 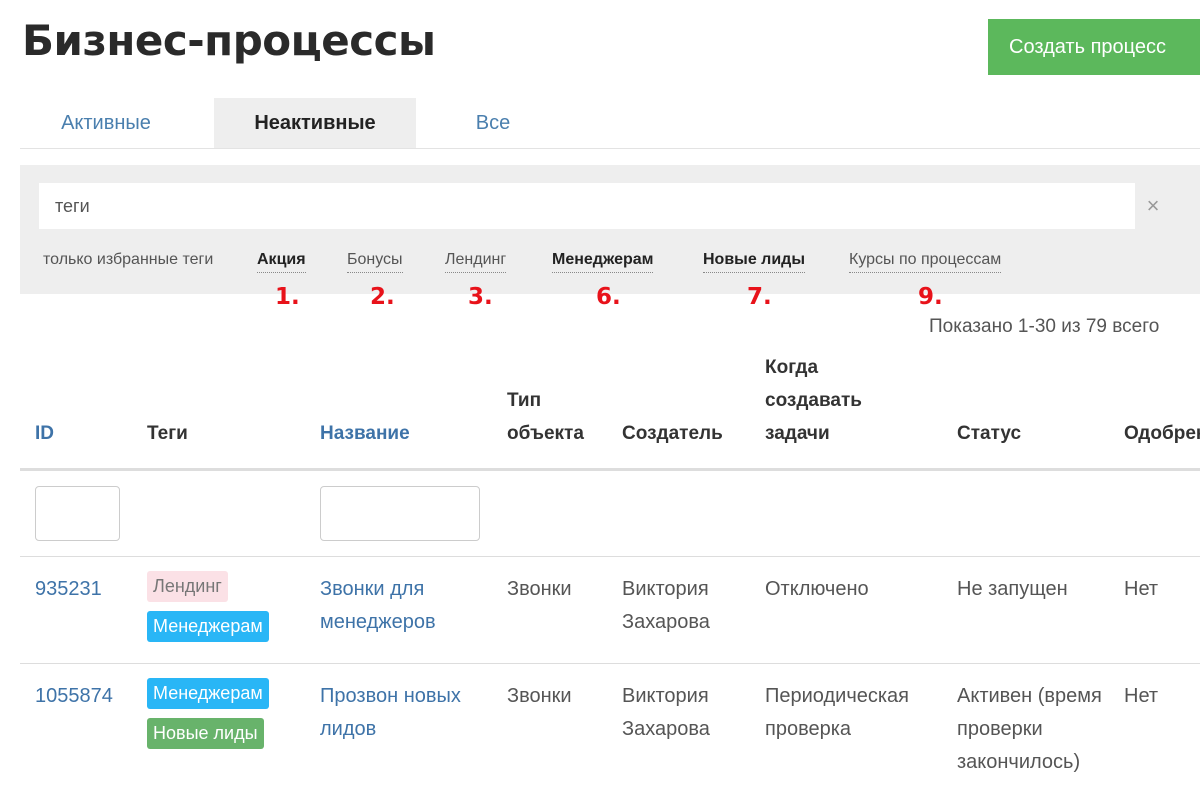 I want to click on page-title: Бизнес-процессы, so click(x=229, y=40).